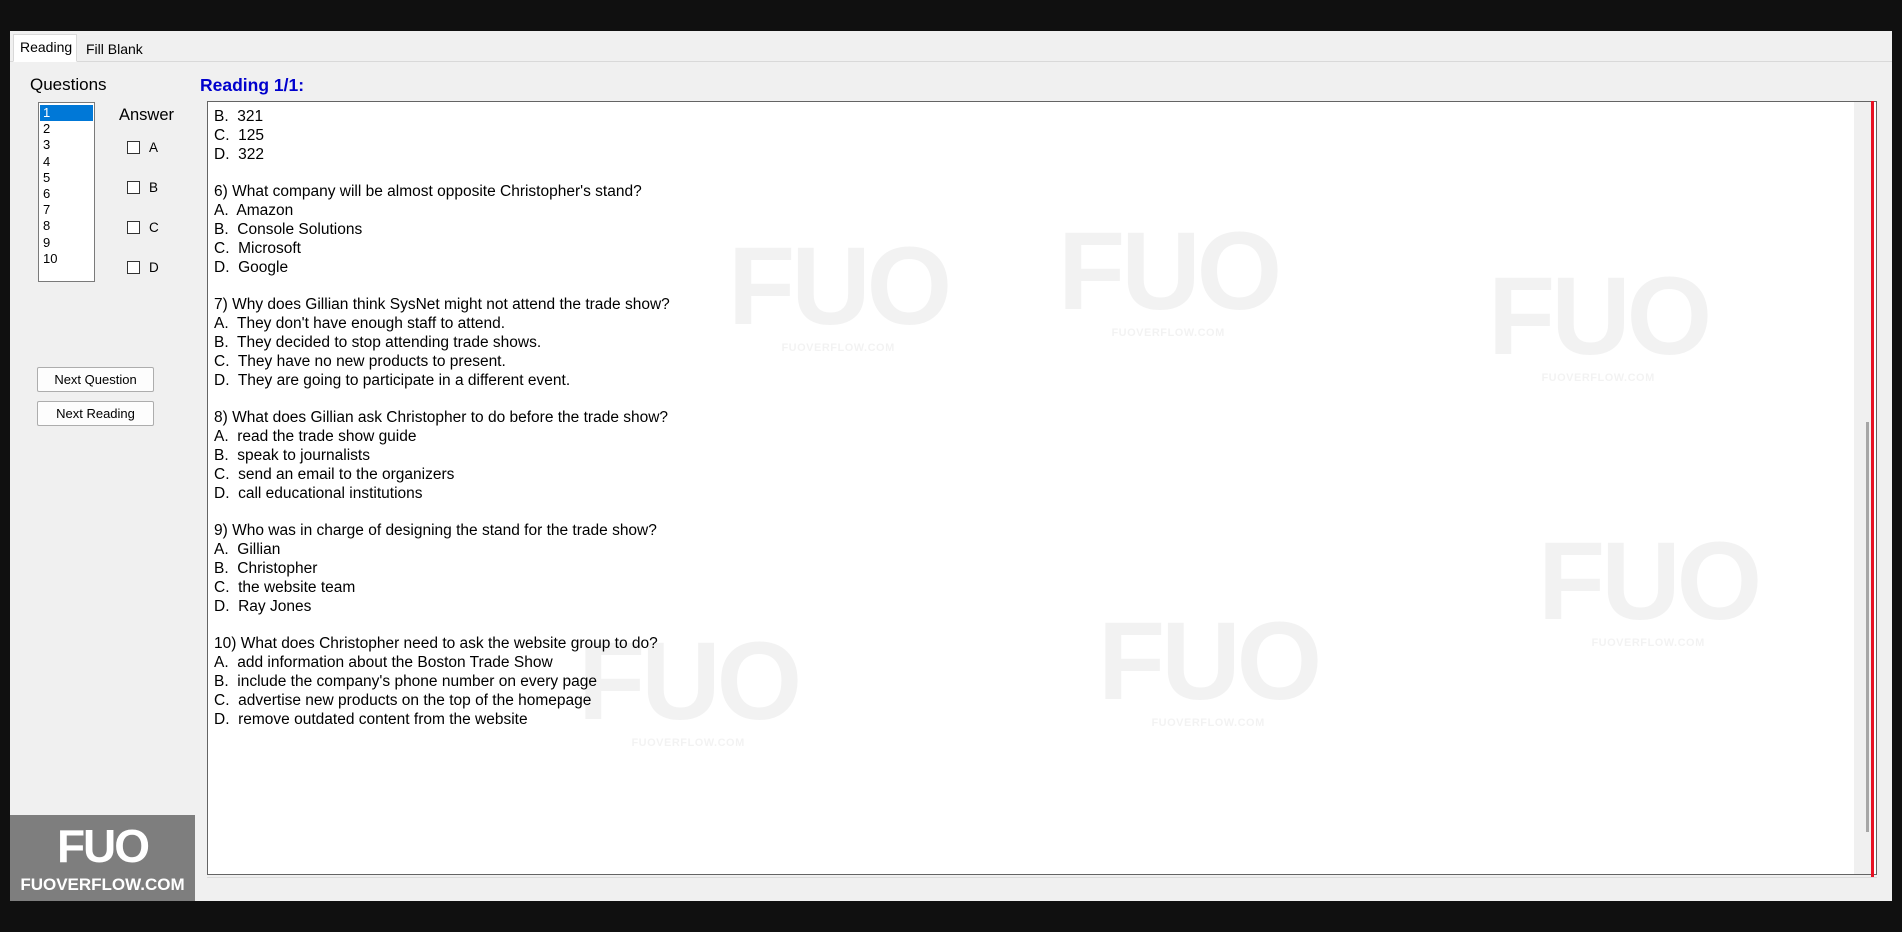 The height and width of the screenshot is (932, 1902). What do you see at coordinates (66, 162) in the screenshot?
I see `question-list-item: 4` at bounding box center [66, 162].